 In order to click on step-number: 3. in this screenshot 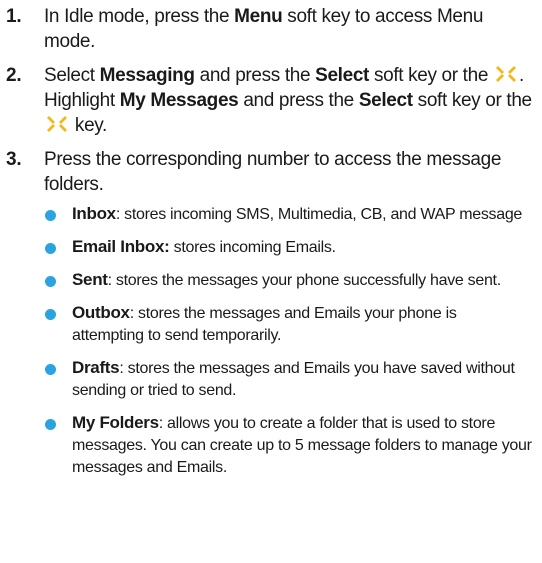, I will do `click(14, 159)`.